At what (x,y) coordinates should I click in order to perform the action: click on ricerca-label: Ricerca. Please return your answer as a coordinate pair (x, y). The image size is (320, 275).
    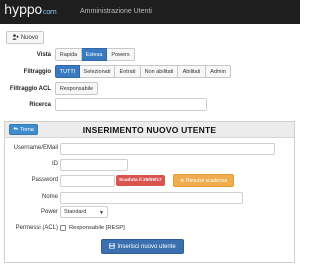
    Looking at the image, I should click on (40, 105).